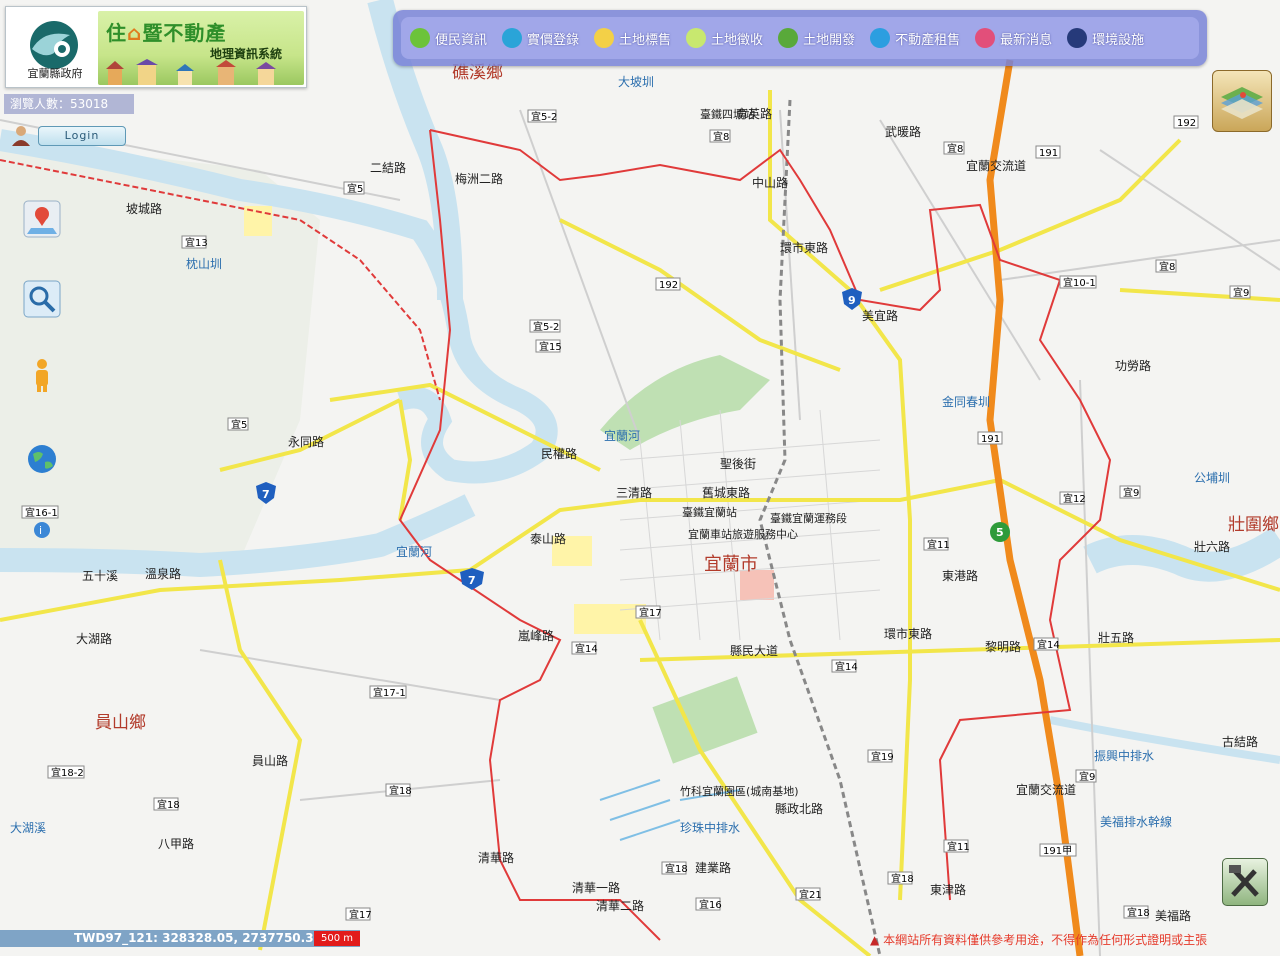  Describe the element at coordinates (1104, 38) in the screenshot. I see `menu-item-7: 環境設施` at that location.